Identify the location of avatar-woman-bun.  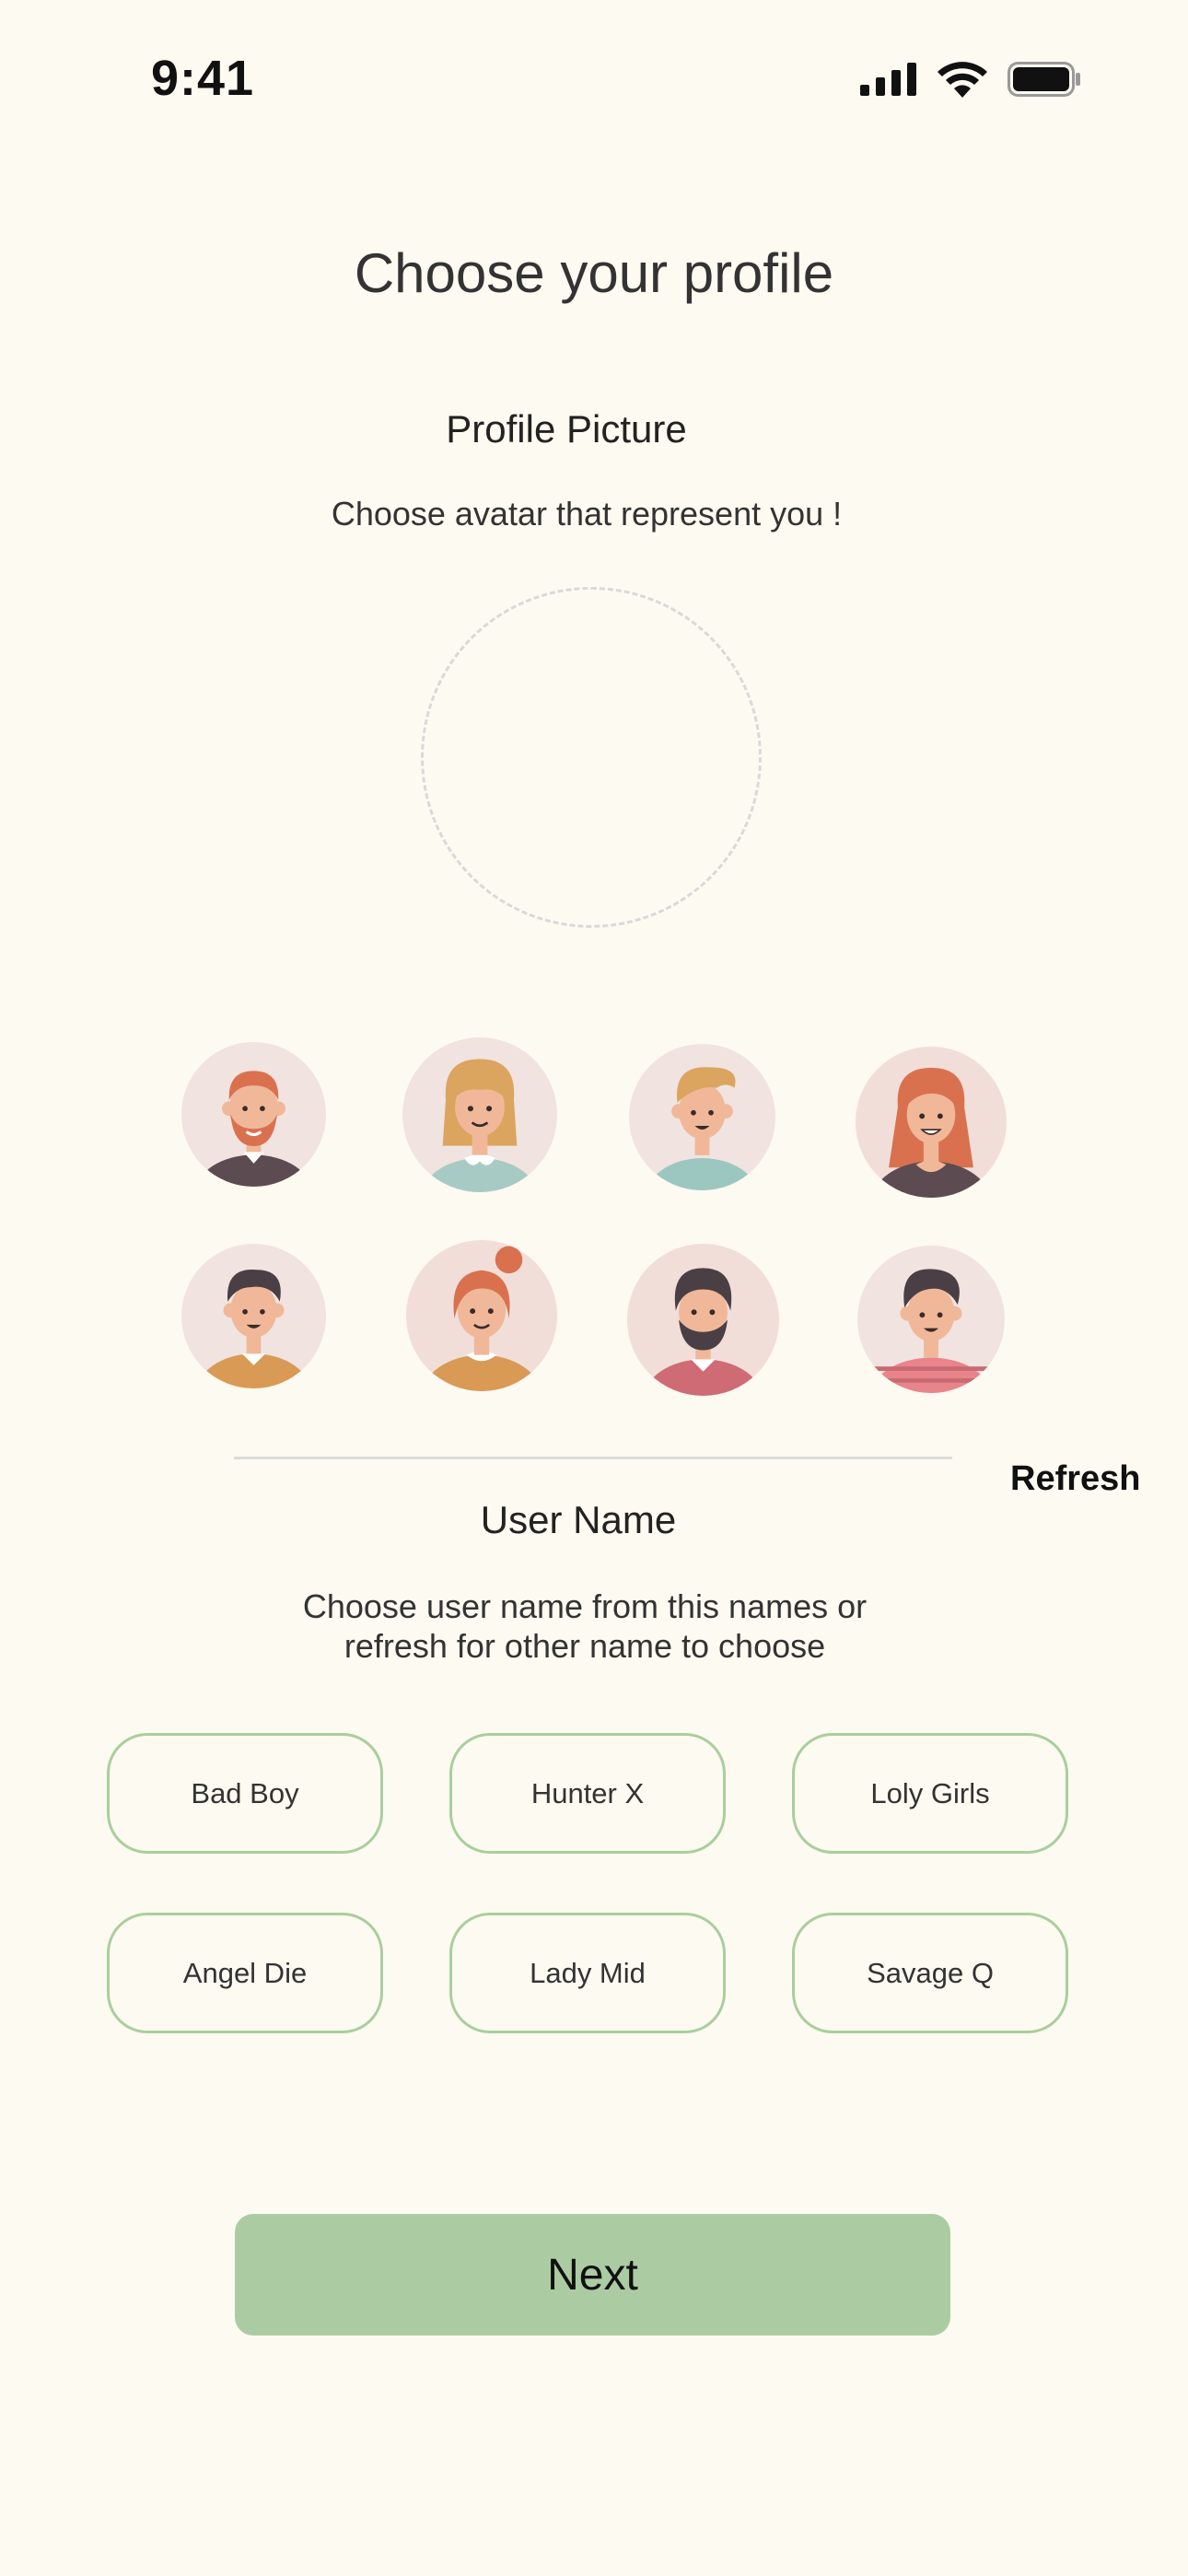
(482, 1315).